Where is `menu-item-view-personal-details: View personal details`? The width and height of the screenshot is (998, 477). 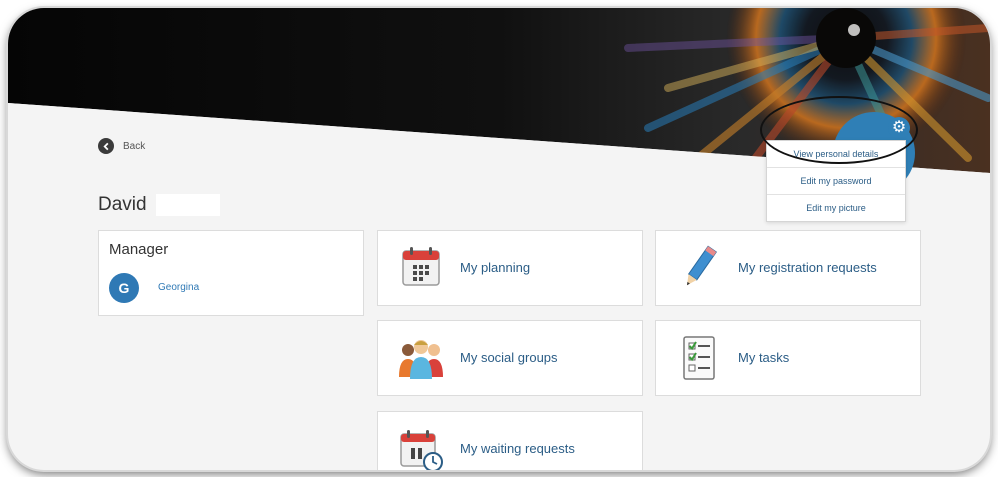
menu-item-view-personal-details: View personal details is located at coordinates (836, 154).